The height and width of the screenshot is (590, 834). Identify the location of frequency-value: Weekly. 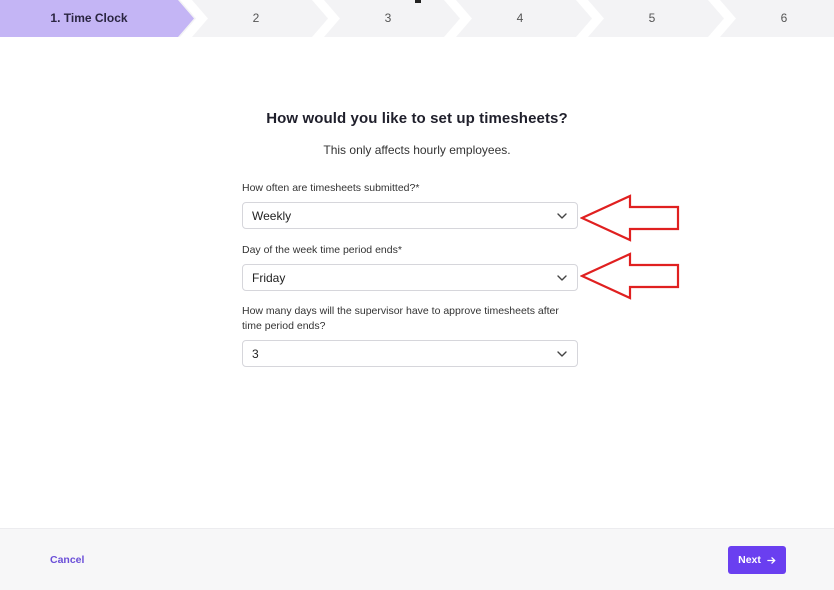
(272, 216).